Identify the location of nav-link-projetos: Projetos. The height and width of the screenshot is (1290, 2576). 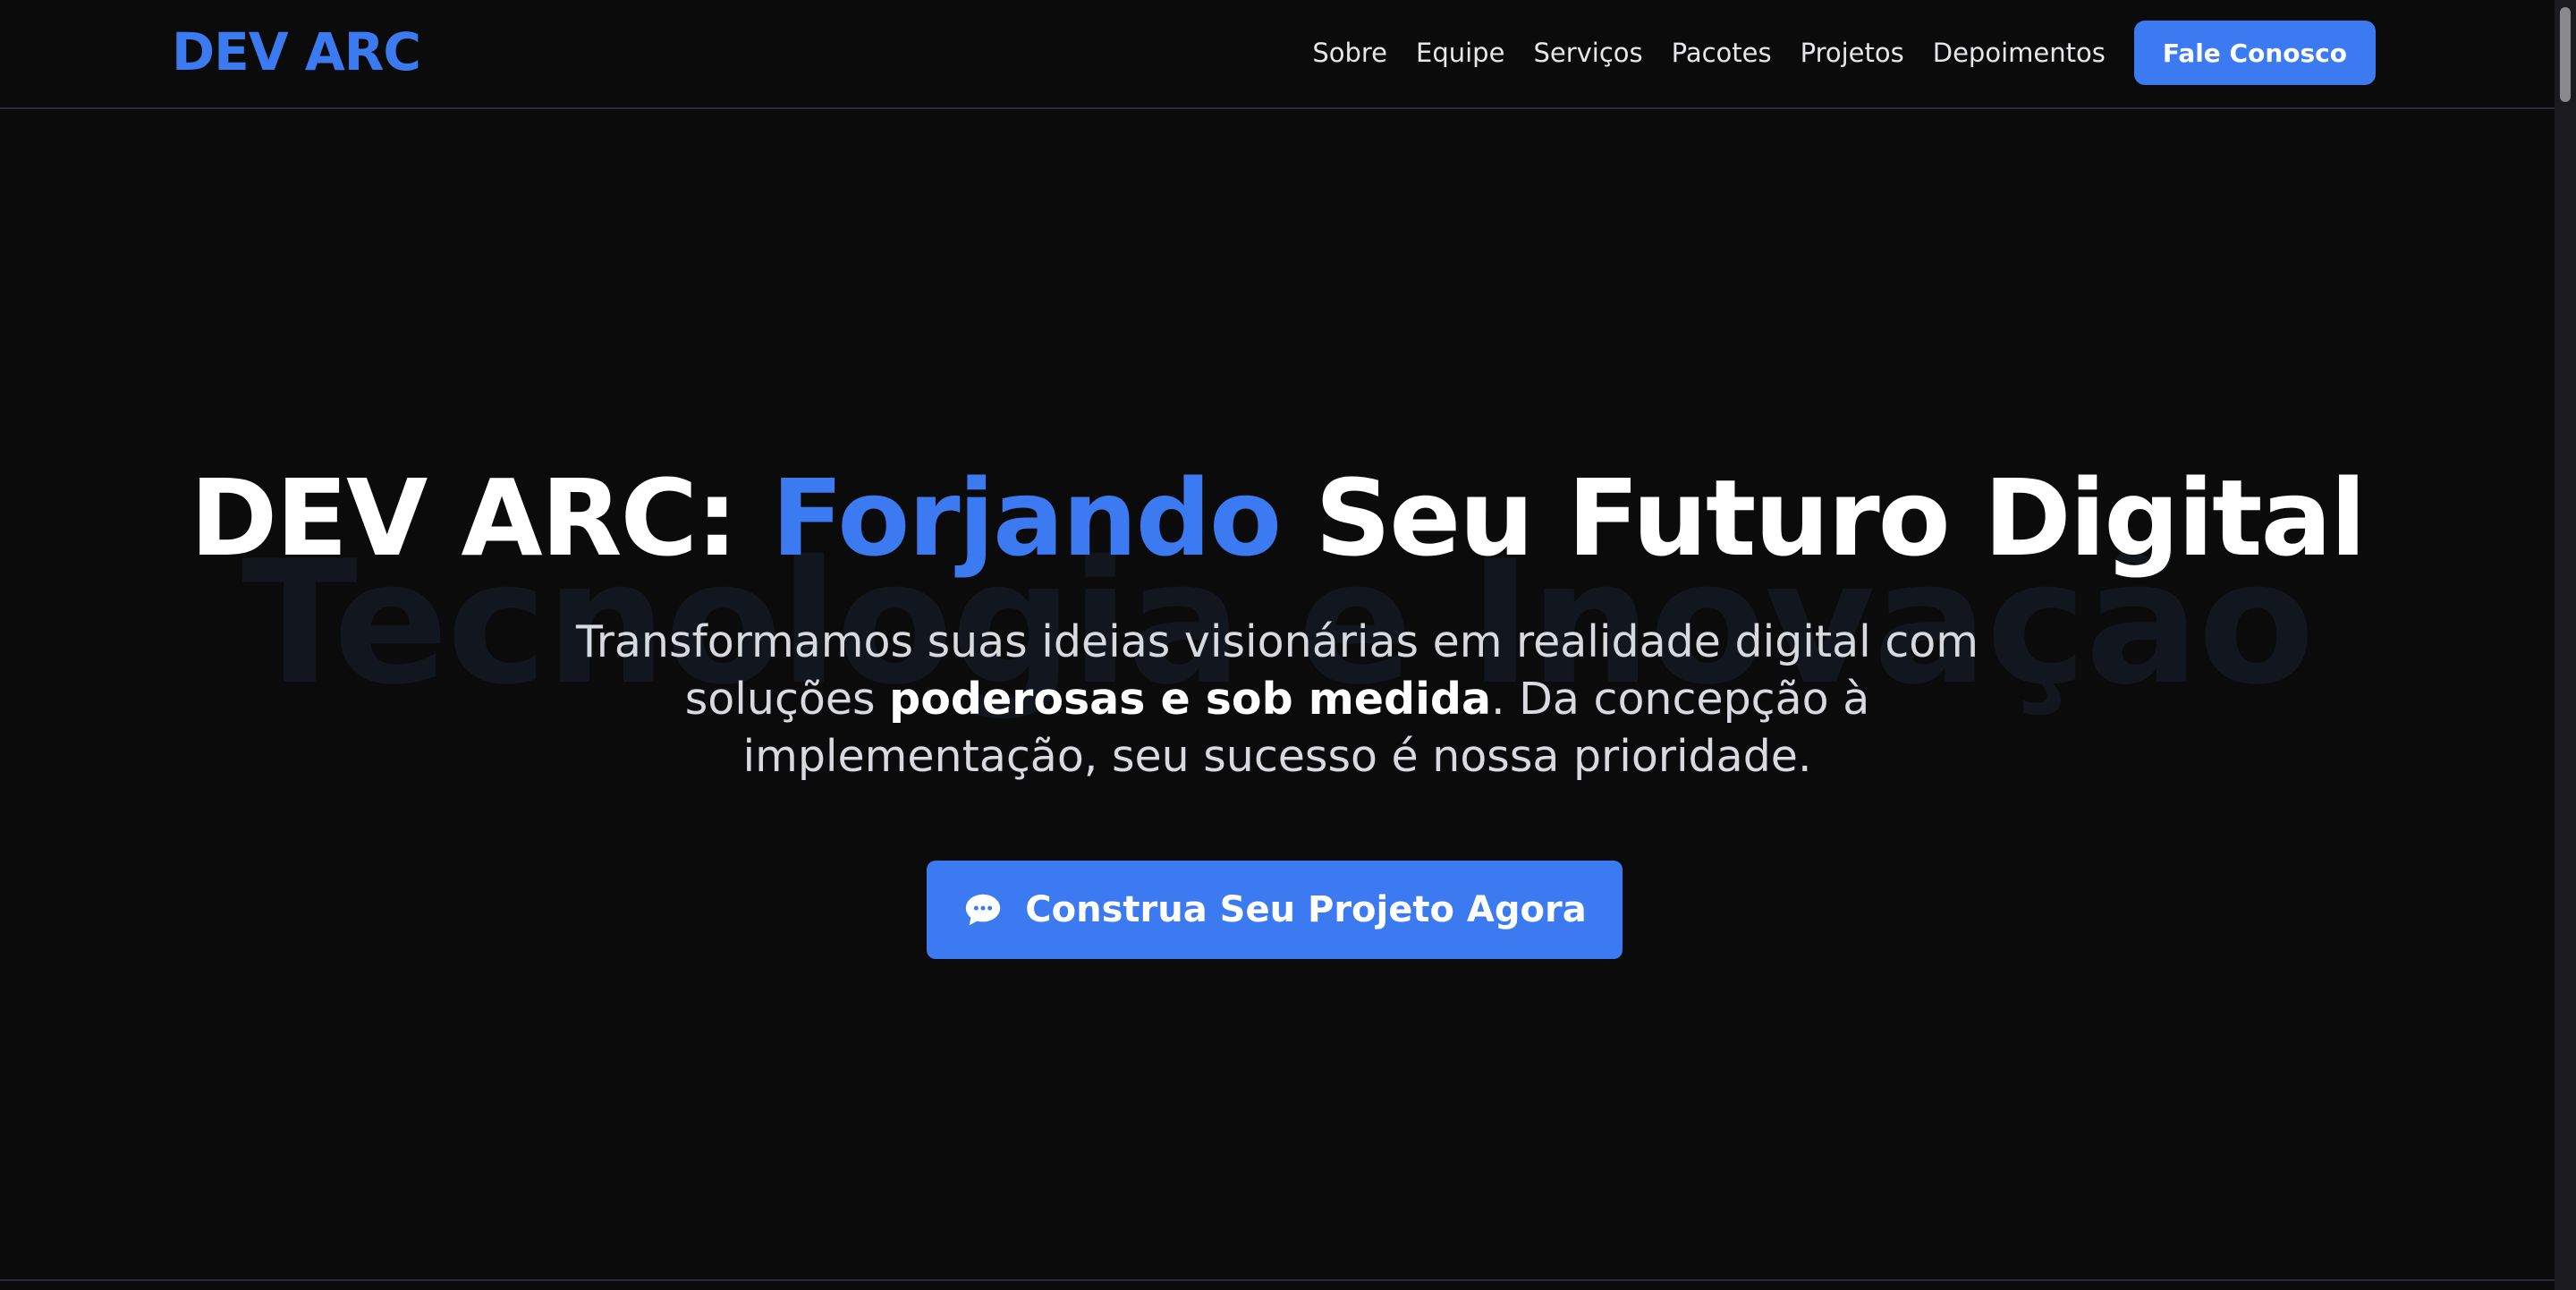
(1852, 53).